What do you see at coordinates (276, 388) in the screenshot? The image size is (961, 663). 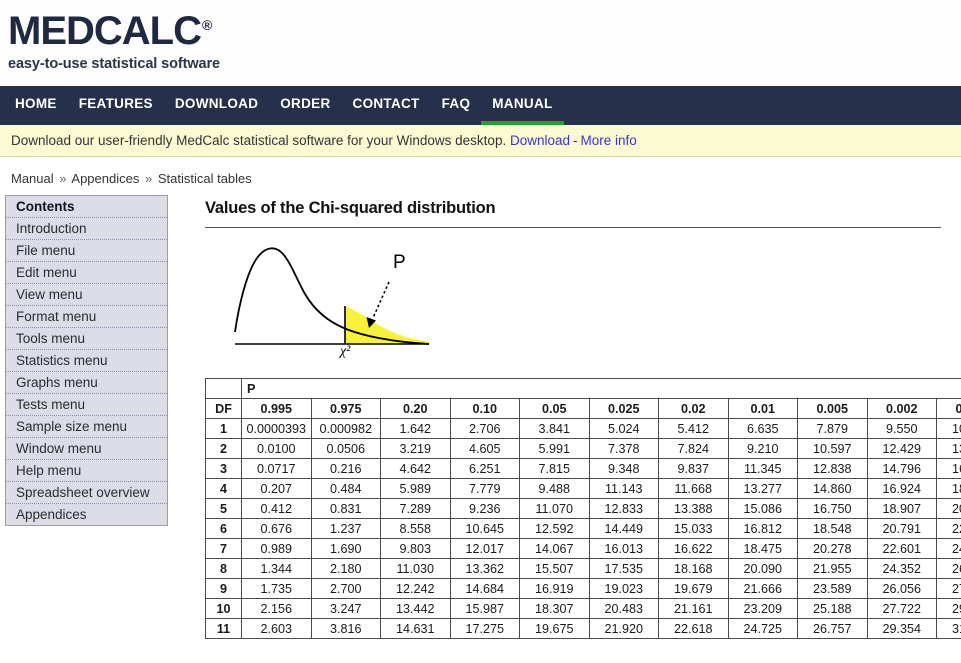 I see `table-group-header-p: P` at bounding box center [276, 388].